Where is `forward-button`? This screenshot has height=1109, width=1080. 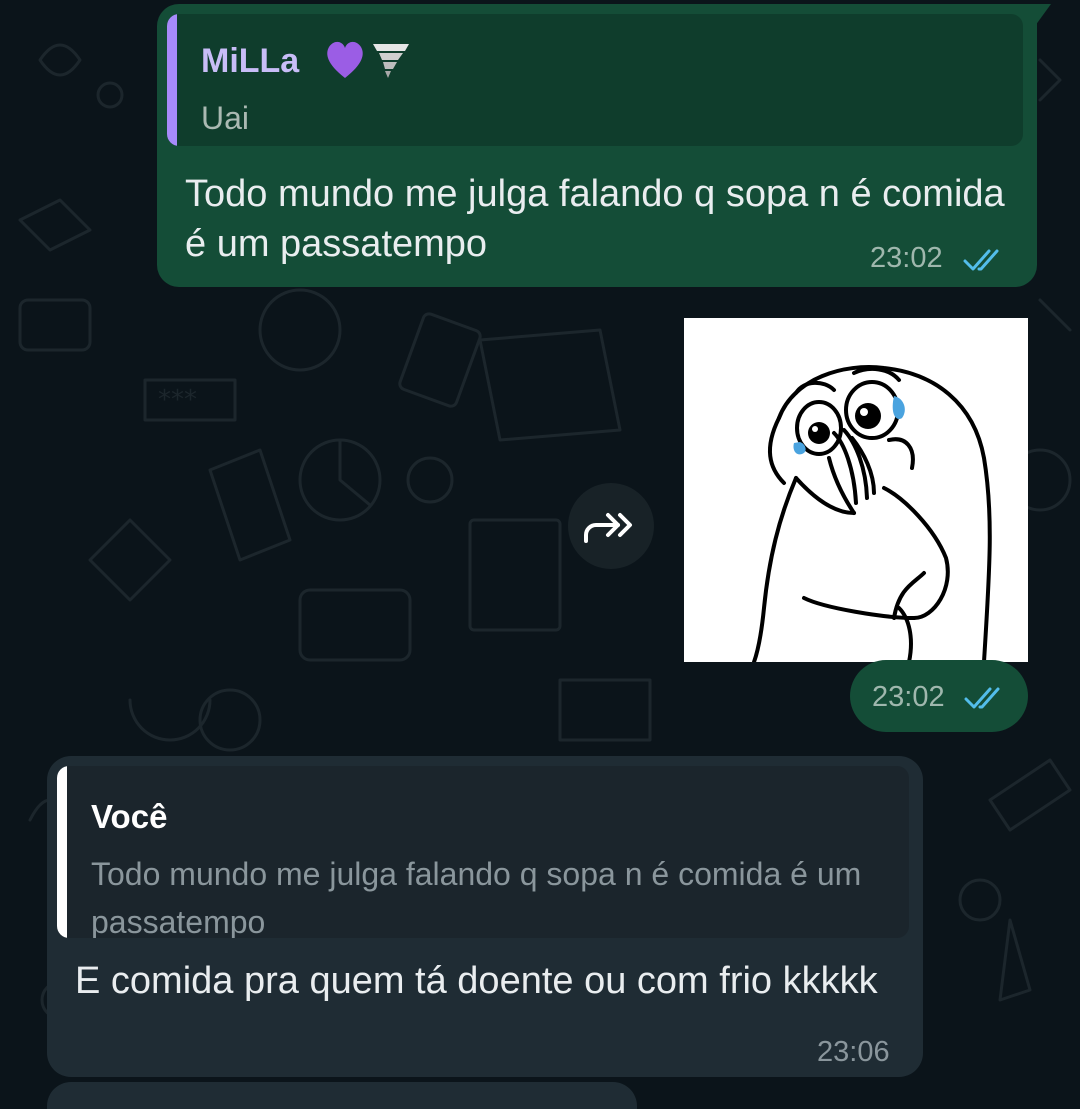
forward-button is located at coordinates (611, 526).